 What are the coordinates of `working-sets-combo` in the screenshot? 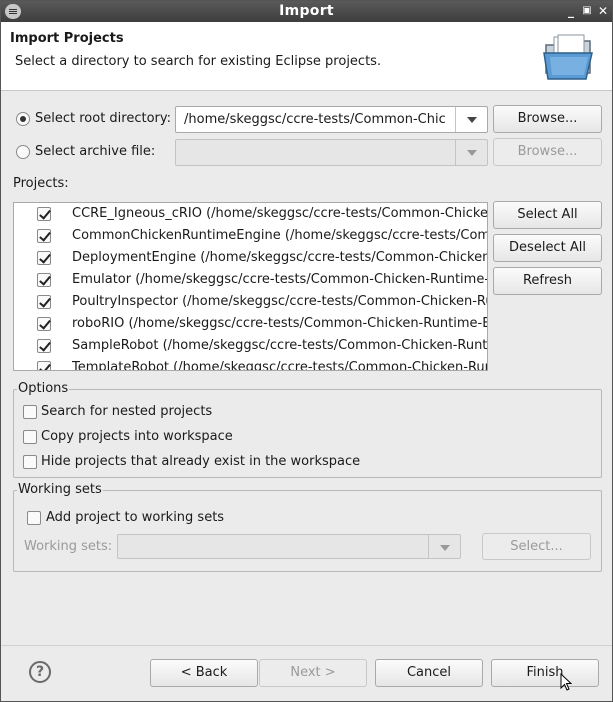 It's located at (289, 546).